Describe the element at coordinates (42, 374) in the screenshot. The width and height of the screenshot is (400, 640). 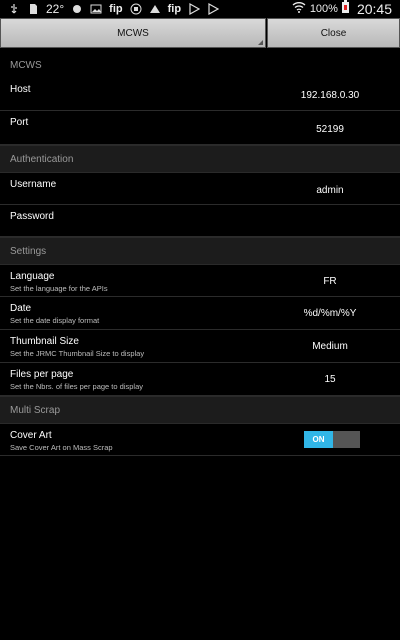
I see `files-per-page-label: Files per page` at that location.